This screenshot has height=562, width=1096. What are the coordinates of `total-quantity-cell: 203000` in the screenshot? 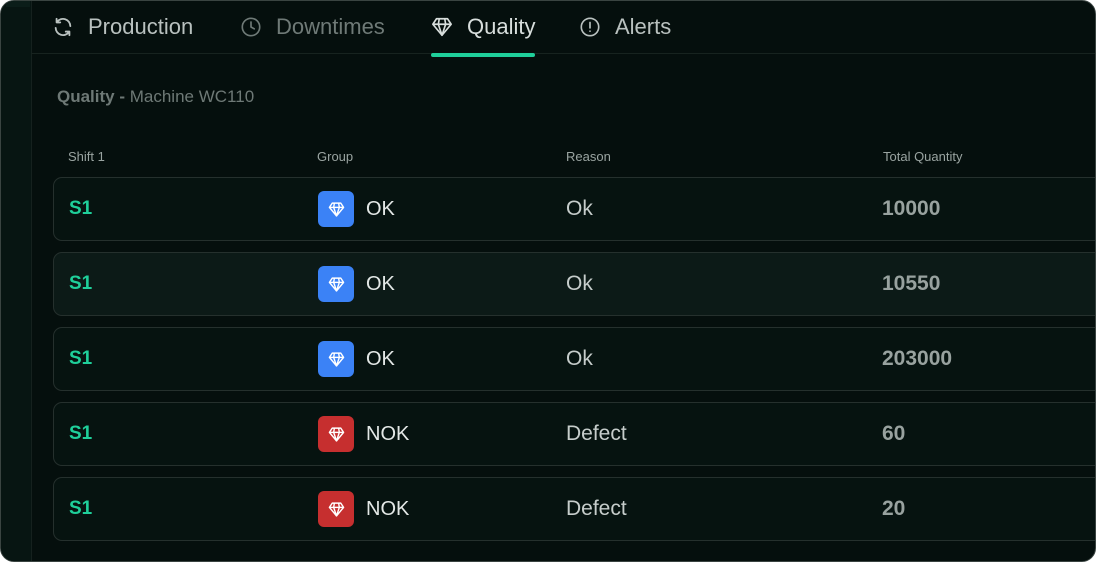 It's located at (917, 358).